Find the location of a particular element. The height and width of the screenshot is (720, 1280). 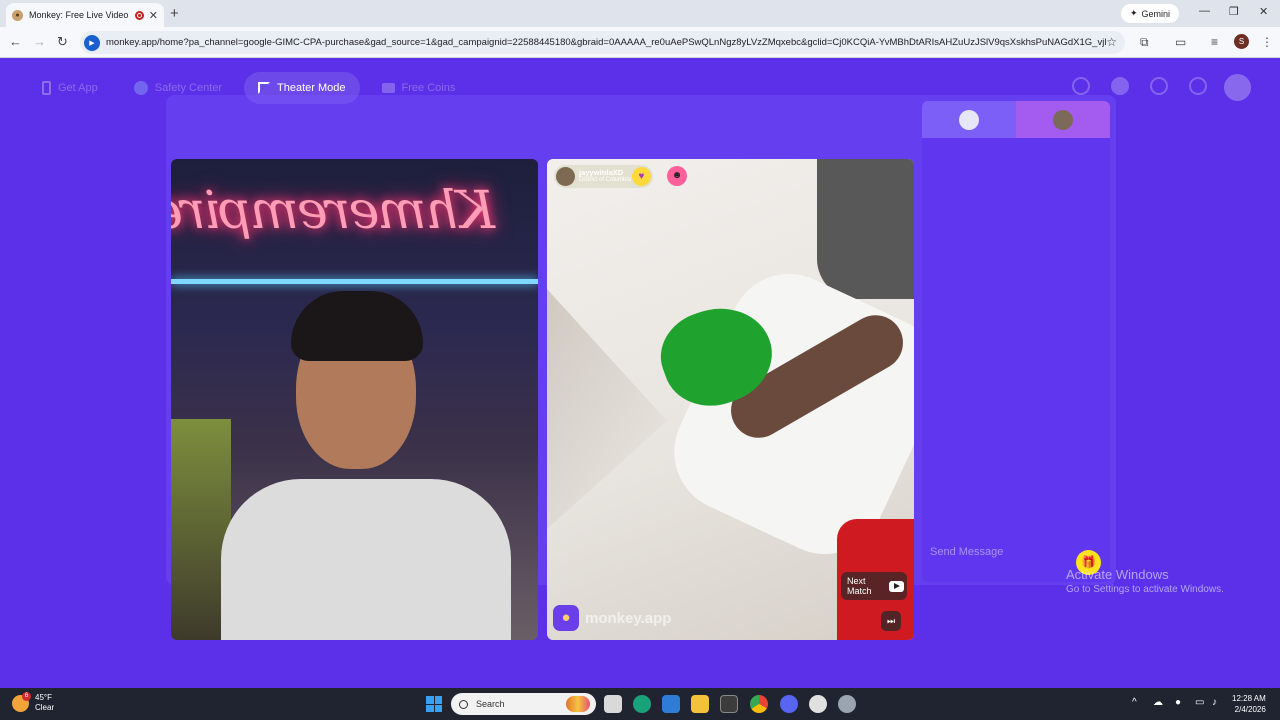

gemini-button: ✦ Gemini is located at coordinates (1150, 13).